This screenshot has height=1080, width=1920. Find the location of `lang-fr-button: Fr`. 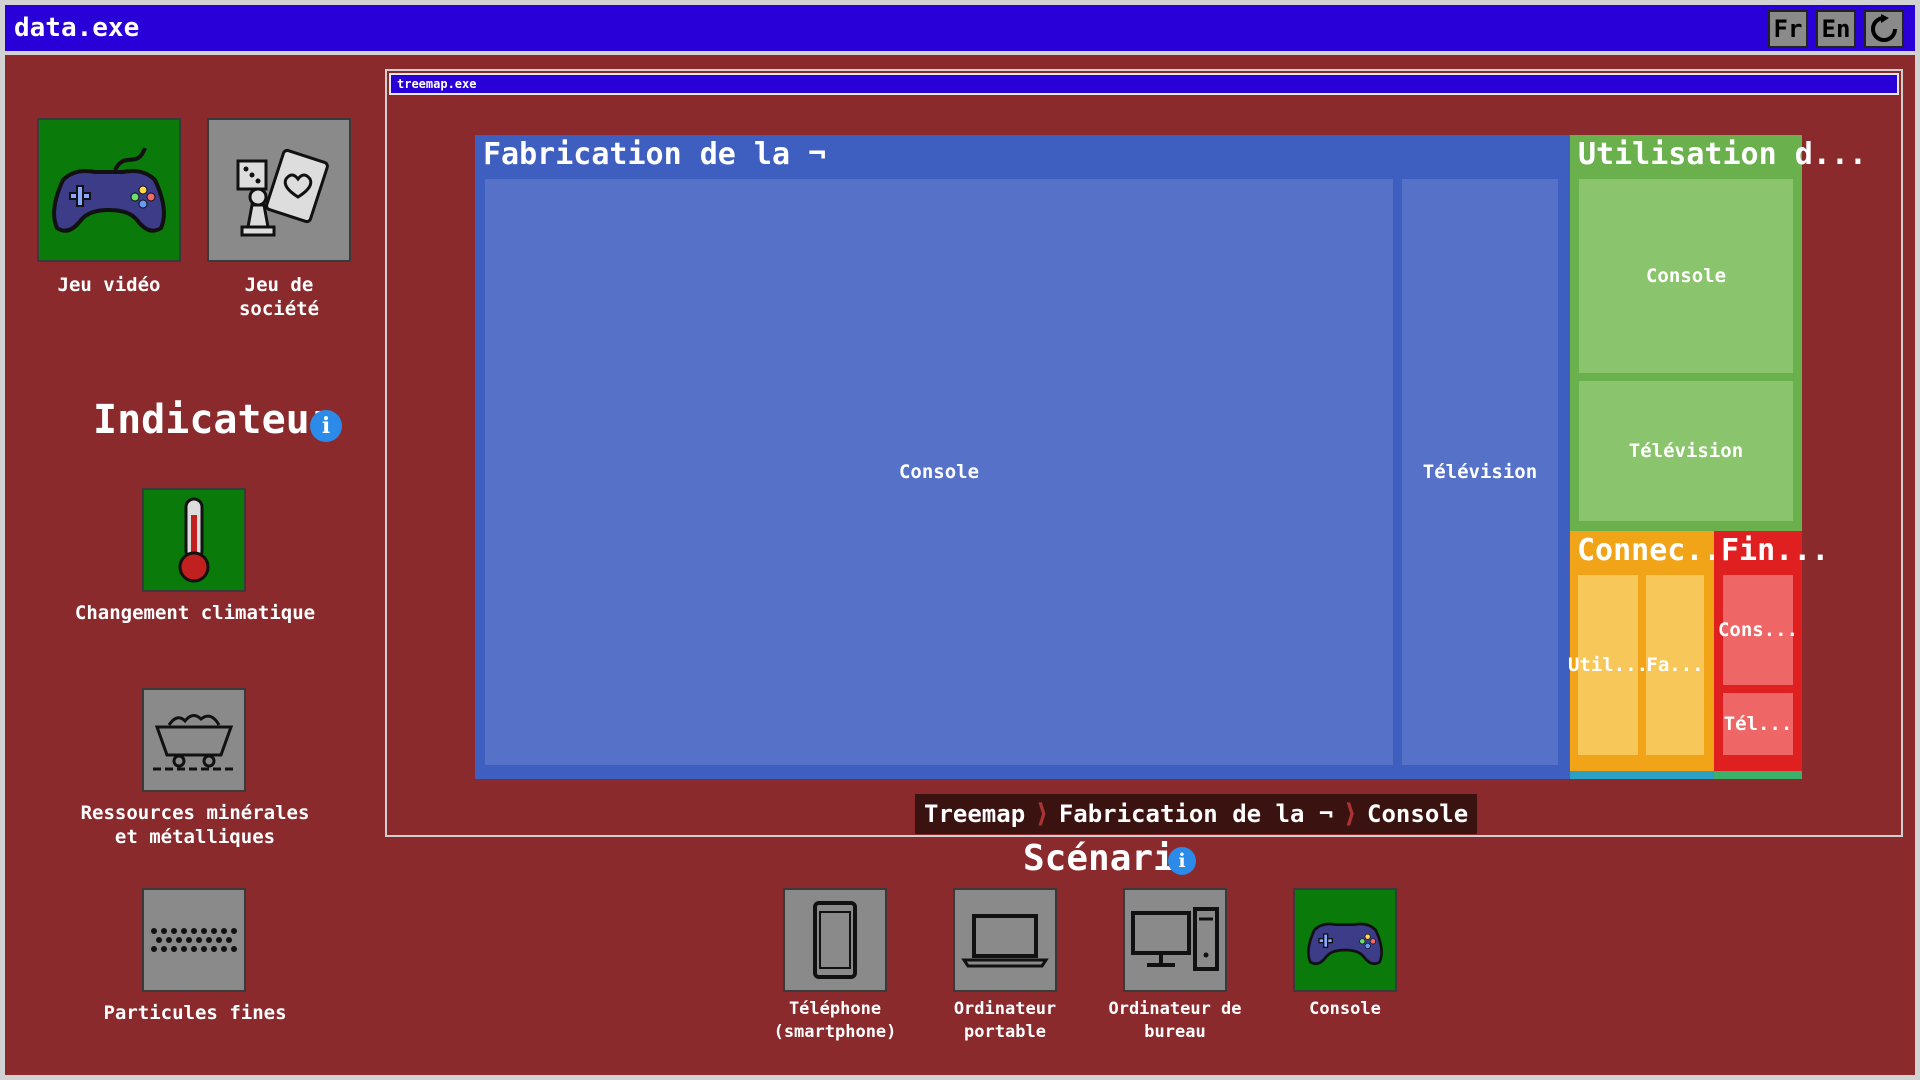

lang-fr-button: Fr is located at coordinates (1788, 29).